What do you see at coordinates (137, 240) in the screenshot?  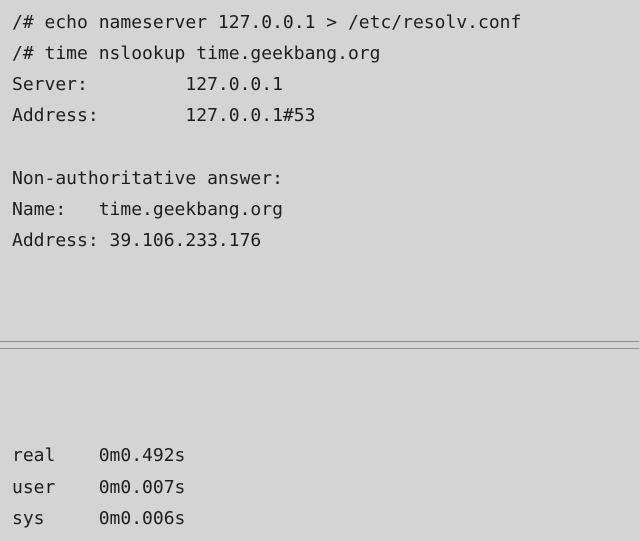 I see `answer-address-line: Address: 39.106.233.176` at bounding box center [137, 240].